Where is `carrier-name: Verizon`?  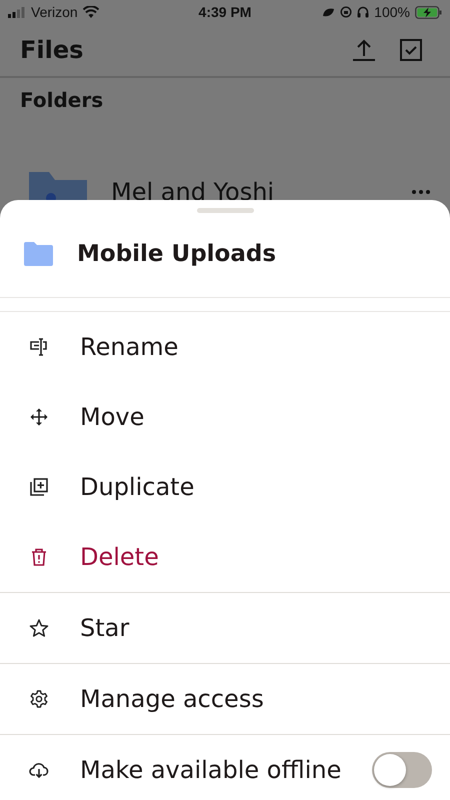
carrier-name: Verizon is located at coordinates (54, 12).